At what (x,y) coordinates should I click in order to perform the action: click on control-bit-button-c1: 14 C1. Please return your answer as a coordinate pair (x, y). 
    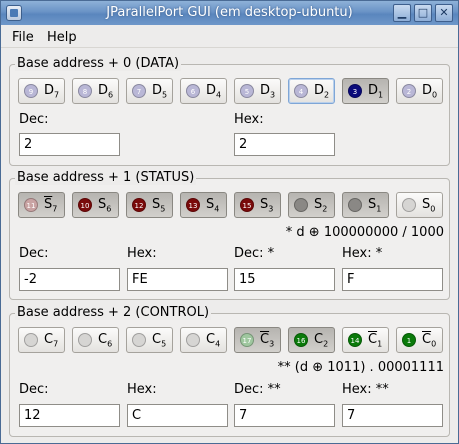
    Looking at the image, I should click on (365, 340).